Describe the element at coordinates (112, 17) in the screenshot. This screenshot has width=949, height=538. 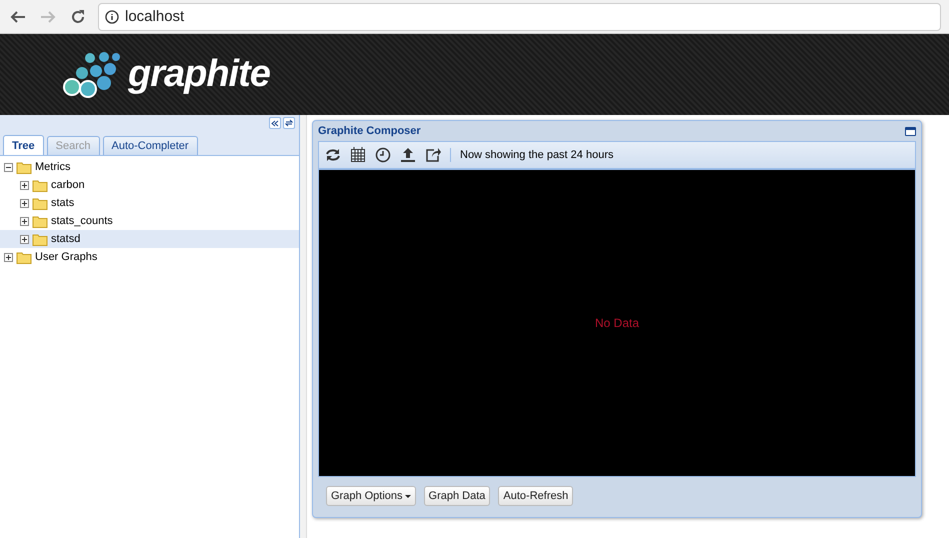
I see `info-icon` at that location.